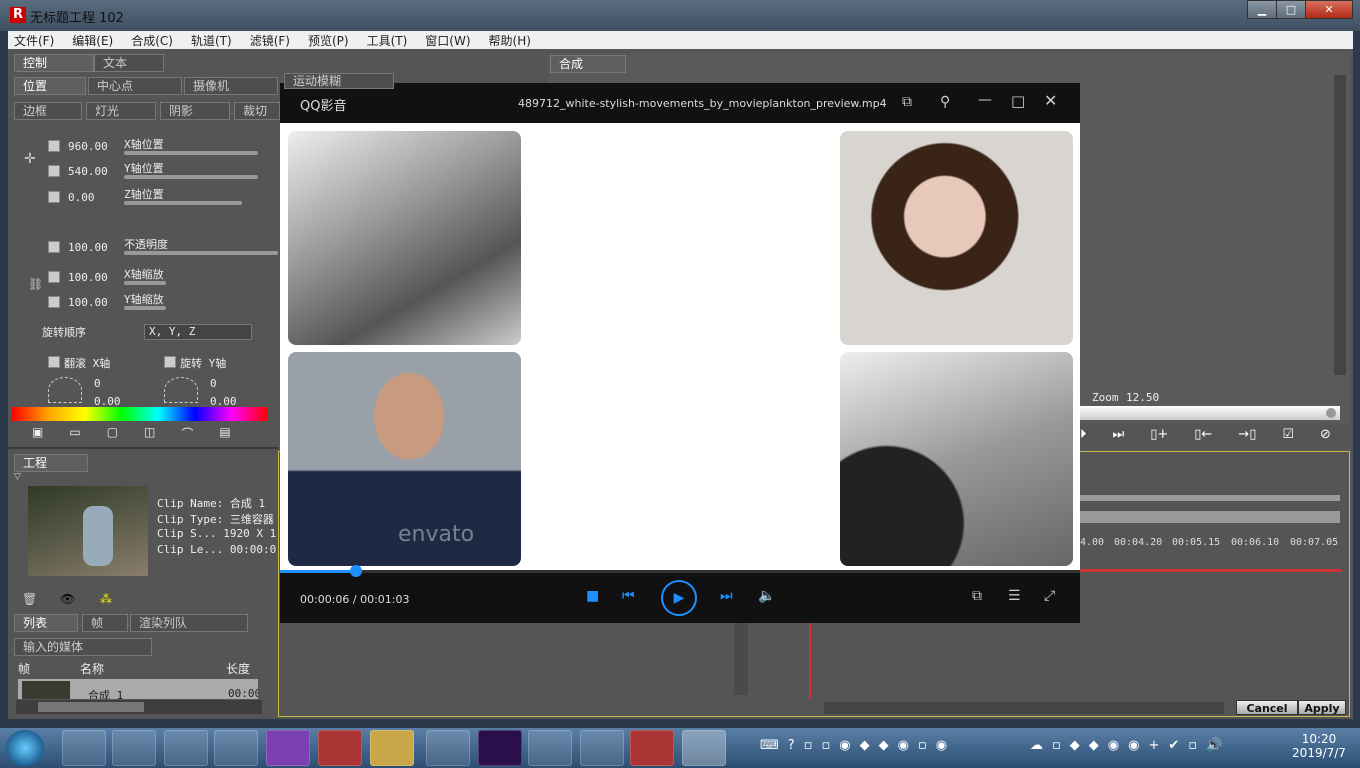 Image resolution: width=1360 pixels, height=768 pixels. Describe the element at coordinates (1210, 498) in the screenshot. I see `range-bar` at that location.